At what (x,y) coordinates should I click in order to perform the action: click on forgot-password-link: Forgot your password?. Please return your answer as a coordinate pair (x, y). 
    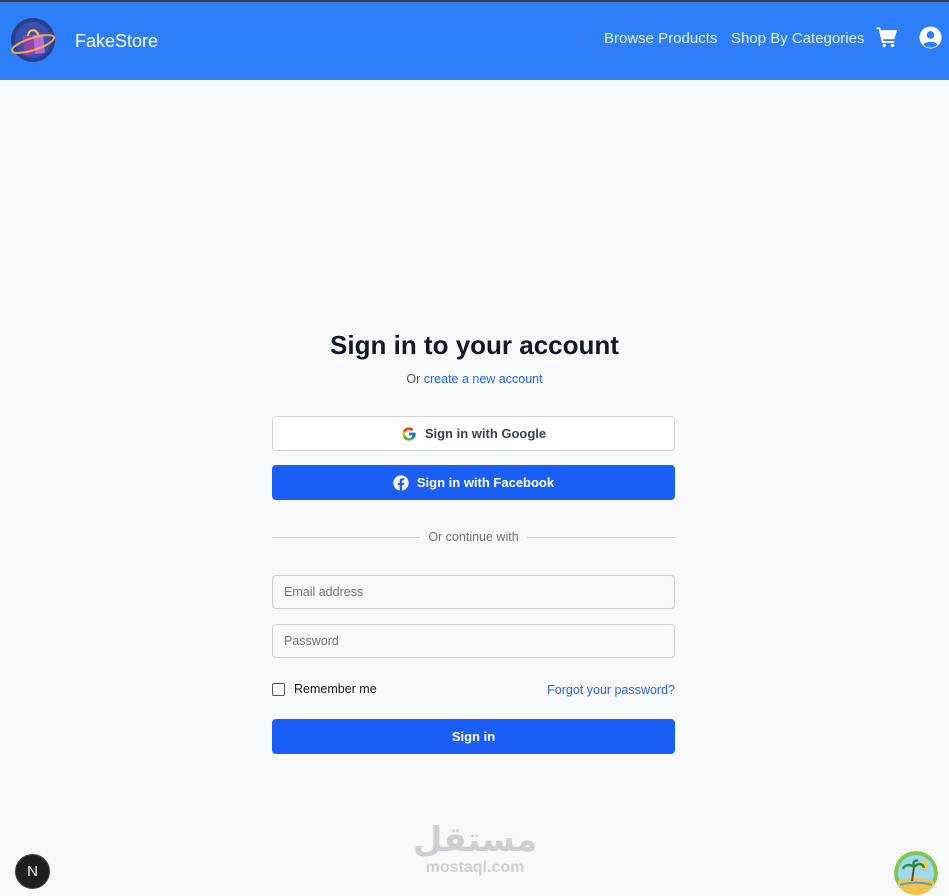
    Looking at the image, I should click on (611, 690).